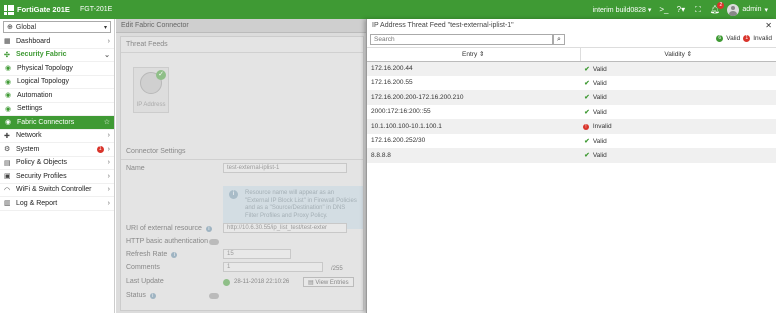 This screenshot has height=313, width=776. What do you see at coordinates (57, 109) in the screenshot?
I see `sidebar-item-settings: ◉ Settings` at bounding box center [57, 109].